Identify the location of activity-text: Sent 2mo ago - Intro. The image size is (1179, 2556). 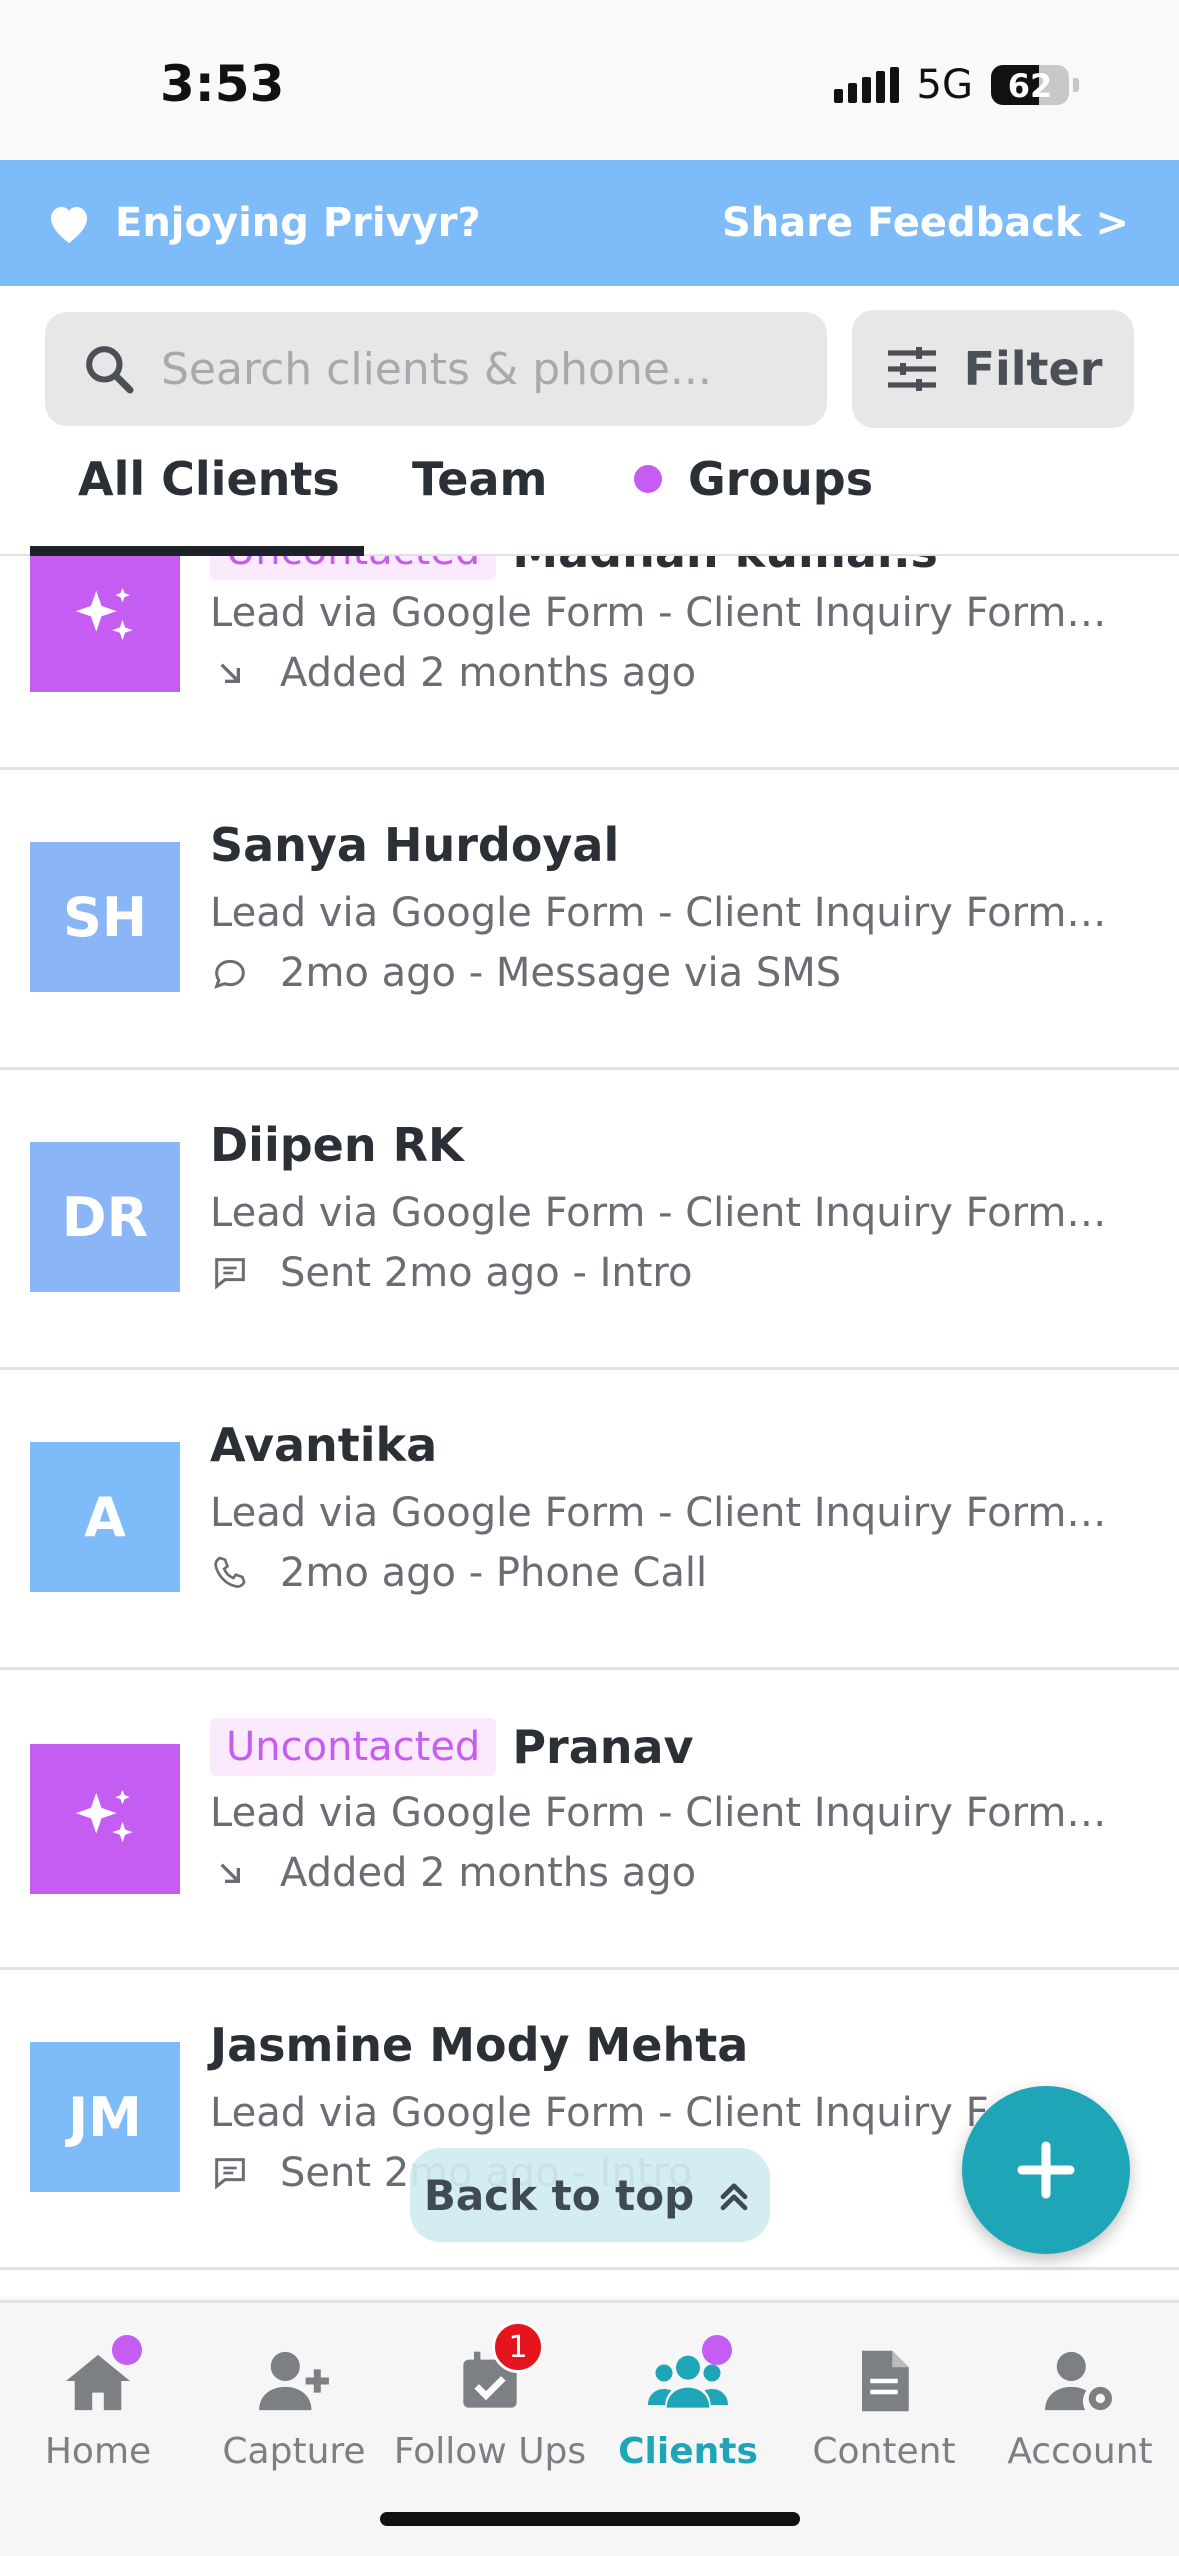
(486, 1273).